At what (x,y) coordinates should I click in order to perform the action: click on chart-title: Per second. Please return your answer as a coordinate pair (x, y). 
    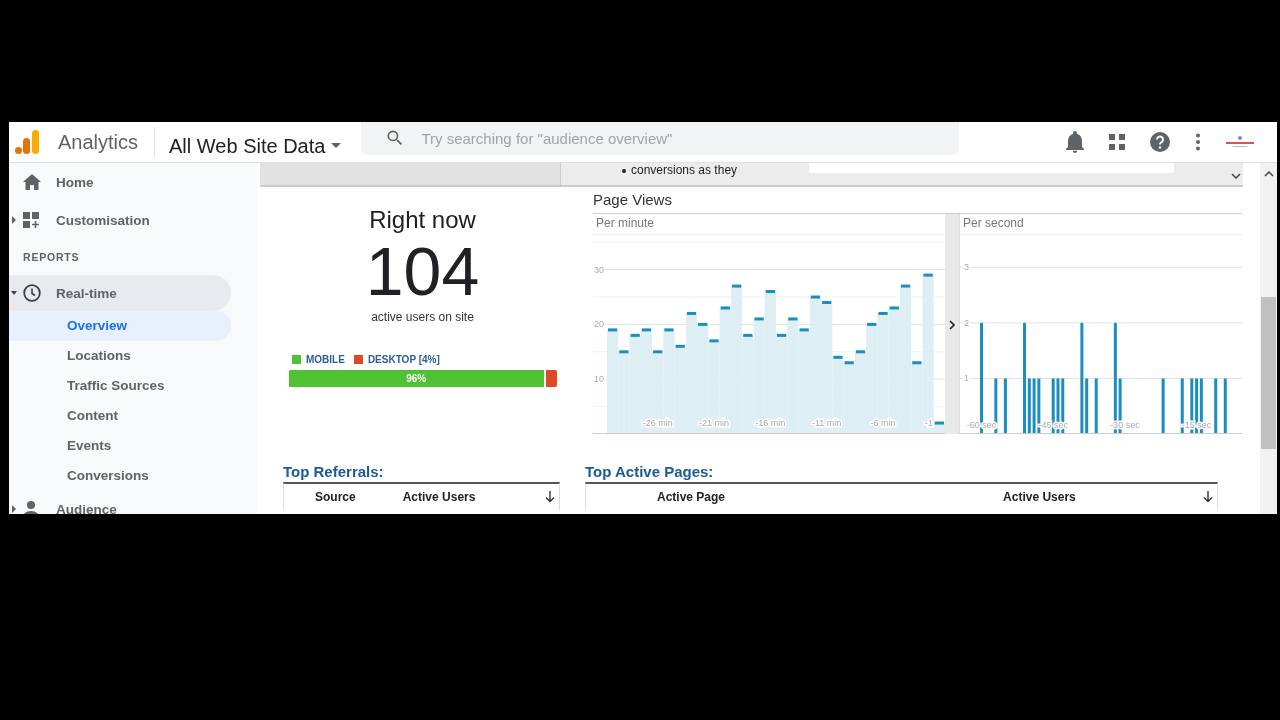
    Looking at the image, I should click on (993, 223).